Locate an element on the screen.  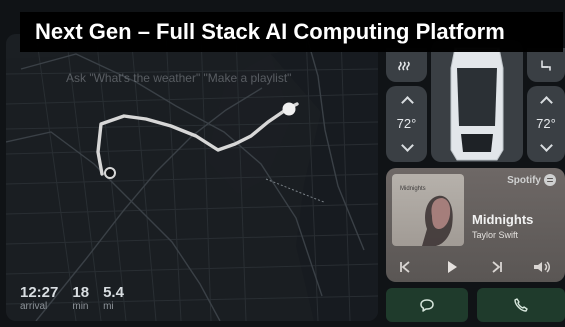
left-seat-control is located at coordinates (406, 65).